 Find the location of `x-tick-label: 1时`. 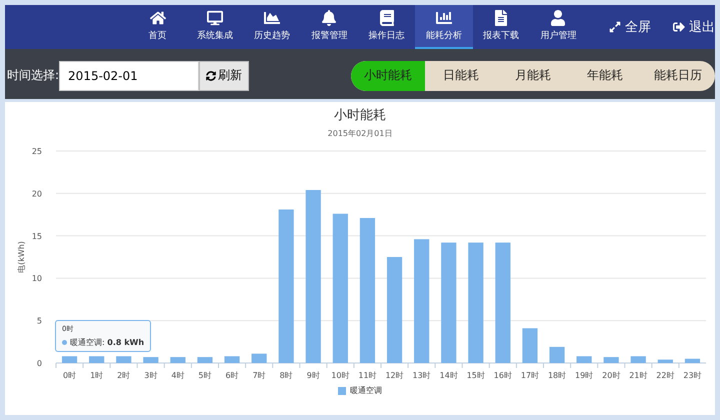

x-tick-label: 1时 is located at coordinates (97, 375).